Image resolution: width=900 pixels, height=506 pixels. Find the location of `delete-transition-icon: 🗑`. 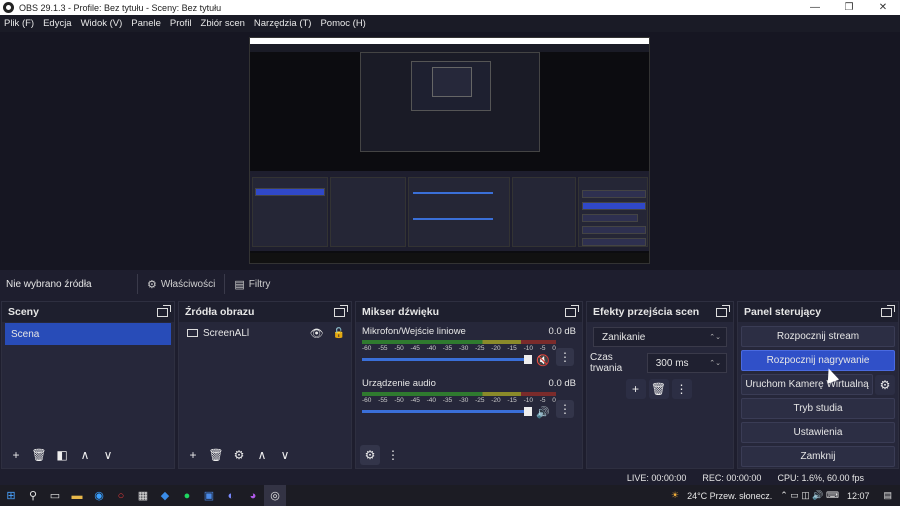

delete-transition-icon: 🗑 is located at coordinates (658, 389).